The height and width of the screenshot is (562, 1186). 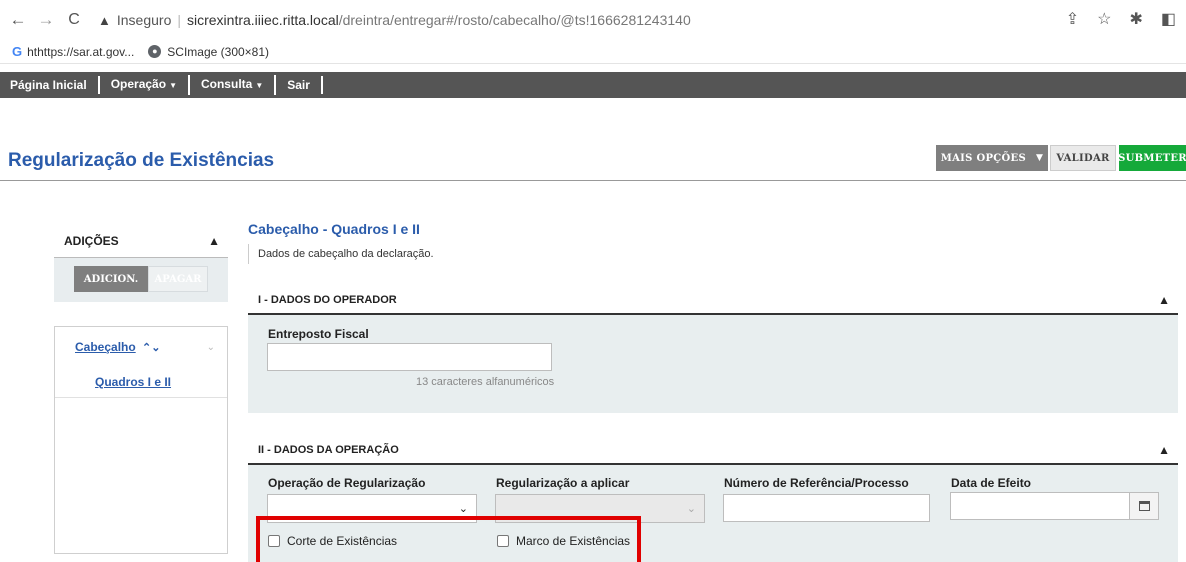 What do you see at coordinates (105, 347) in the screenshot?
I see `tree-link-cabecalho: Cabeçalho` at bounding box center [105, 347].